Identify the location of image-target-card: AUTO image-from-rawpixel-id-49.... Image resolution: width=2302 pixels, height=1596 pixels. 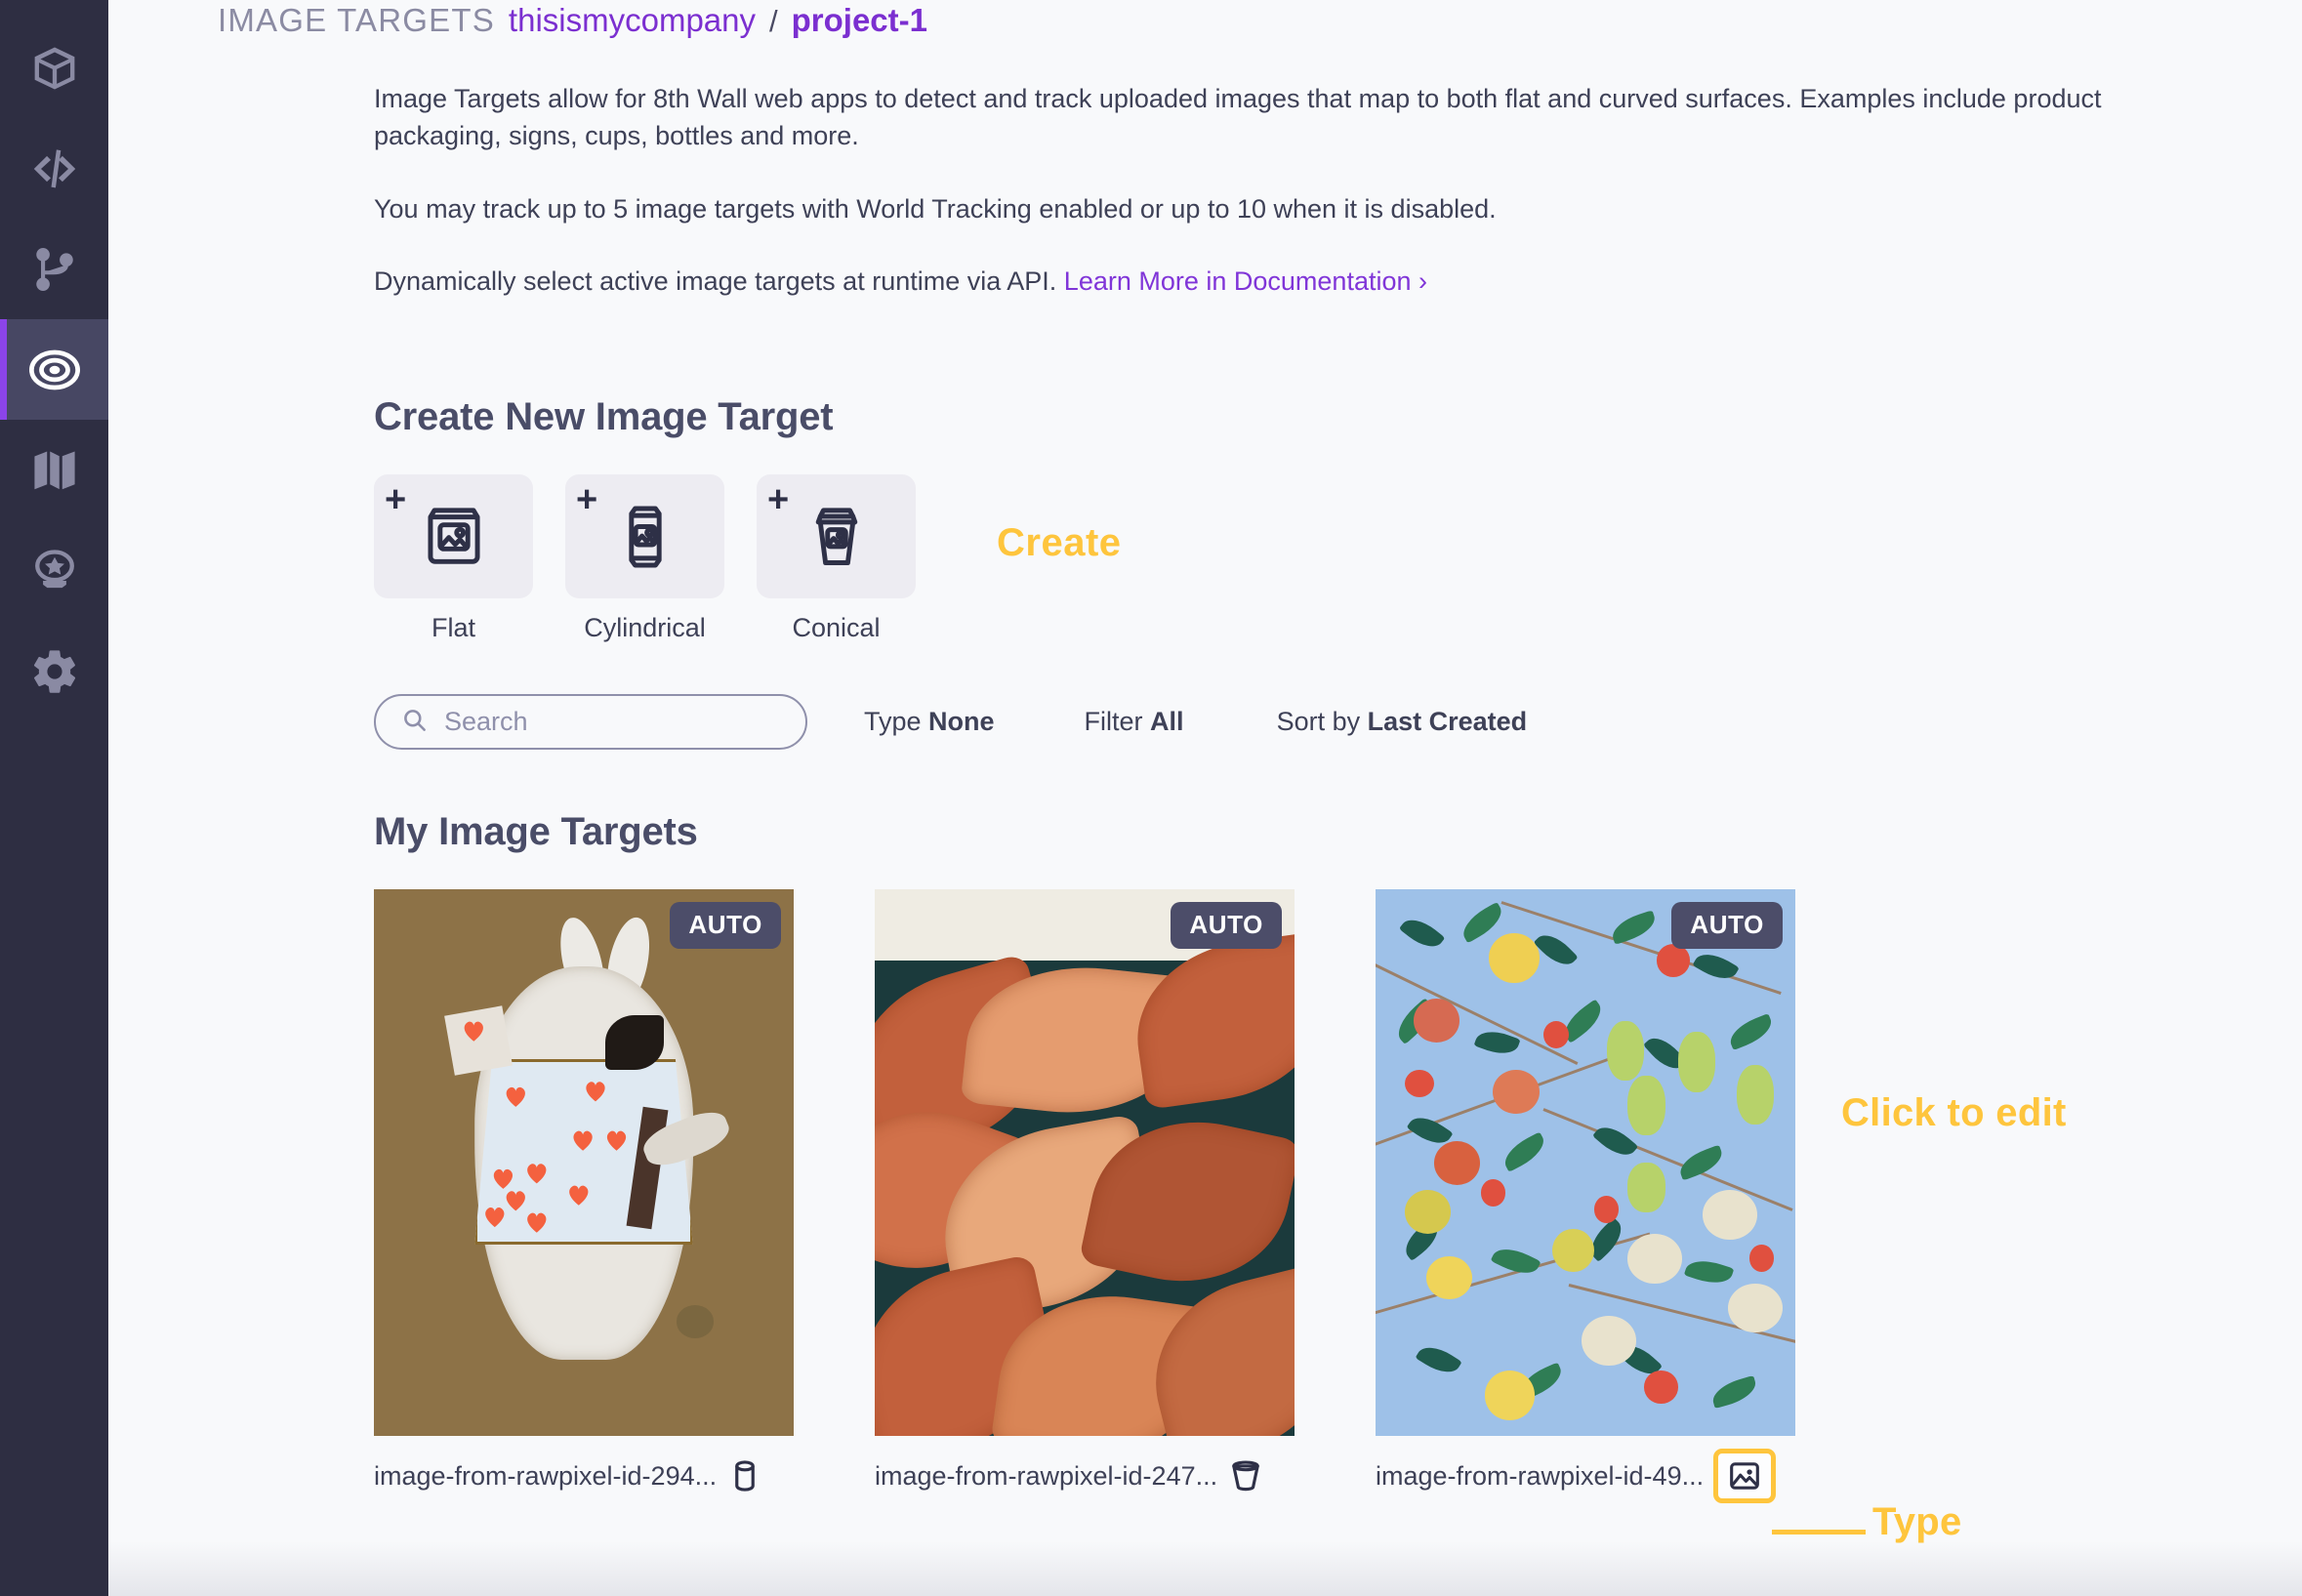
(1585, 1199).